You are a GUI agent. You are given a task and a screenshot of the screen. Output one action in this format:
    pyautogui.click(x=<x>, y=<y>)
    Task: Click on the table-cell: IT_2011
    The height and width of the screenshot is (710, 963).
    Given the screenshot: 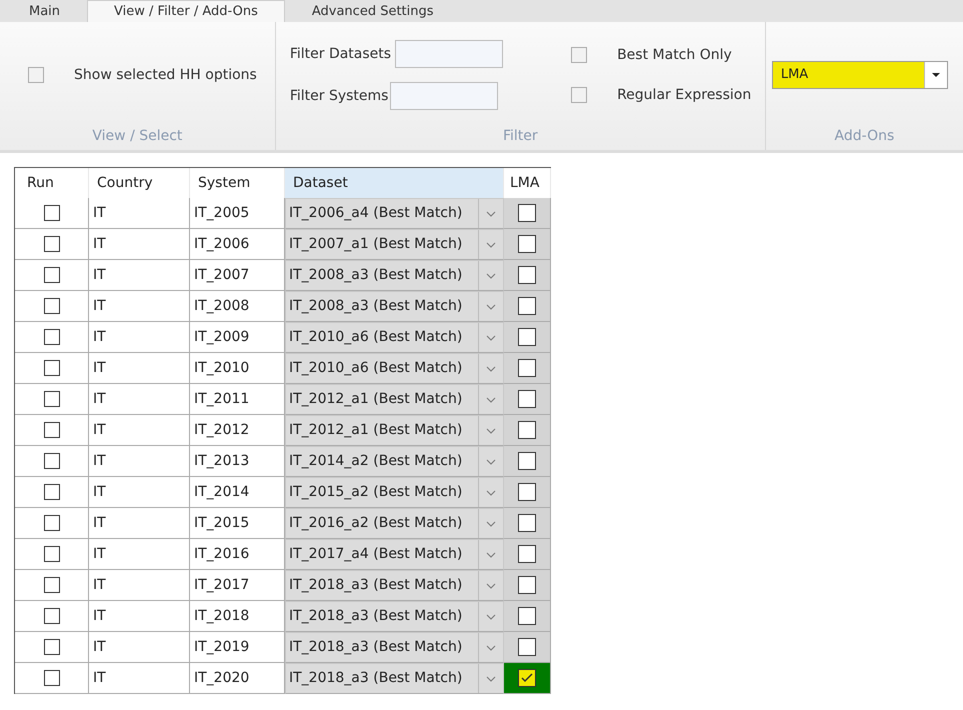 What is the action you would take?
    pyautogui.click(x=237, y=399)
    